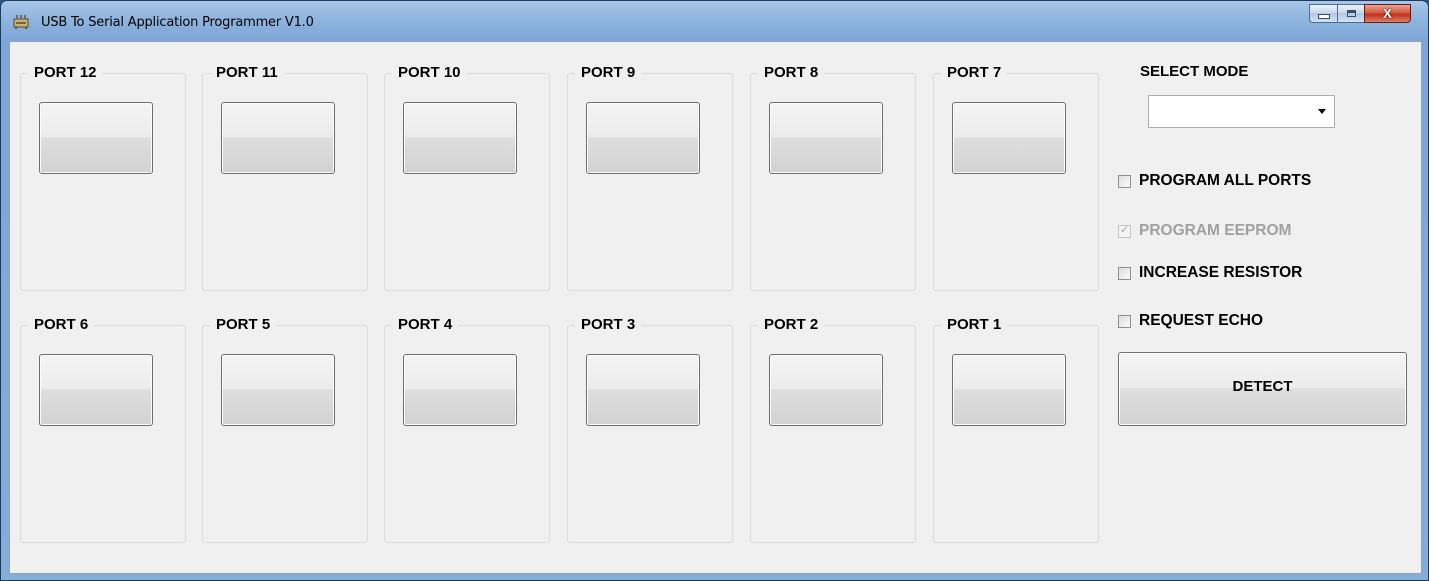 The image size is (1429, 581). Describe the element at coordinates (1322, 111) in the screenshot. I see `chevron-down-icon` at that location.